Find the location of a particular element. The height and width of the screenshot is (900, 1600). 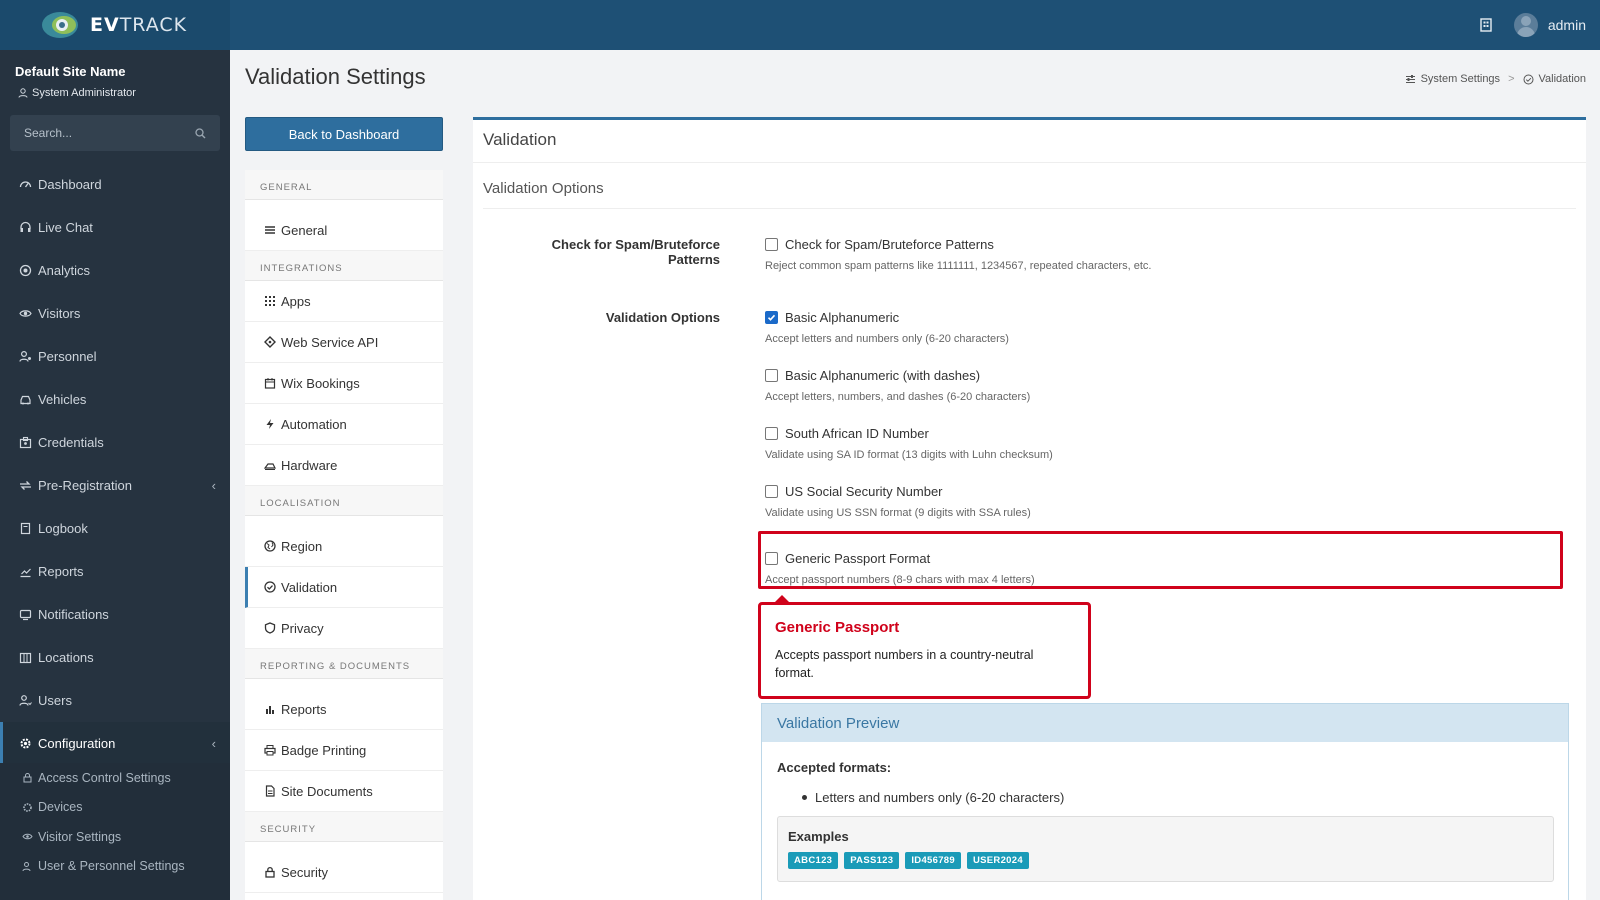

settings-item-security: Security is located at coordinates (344, 872).